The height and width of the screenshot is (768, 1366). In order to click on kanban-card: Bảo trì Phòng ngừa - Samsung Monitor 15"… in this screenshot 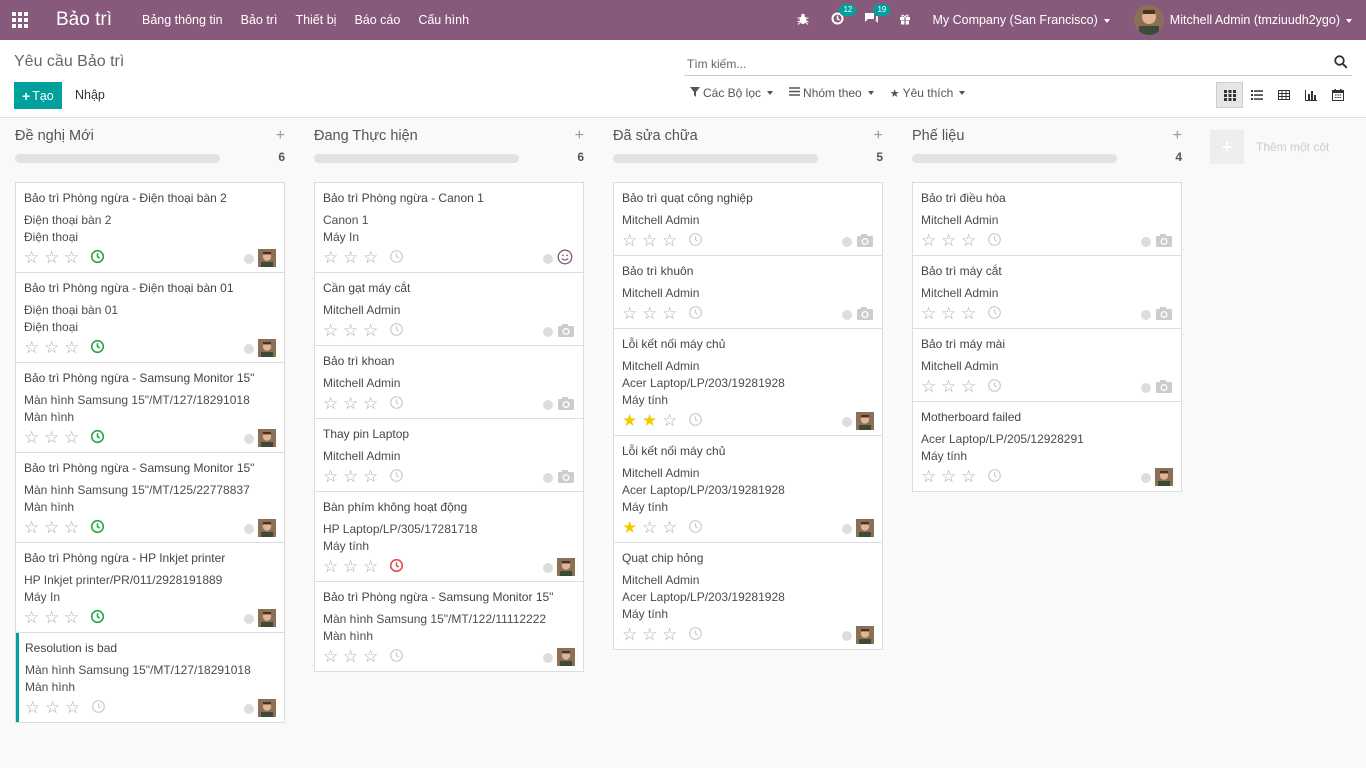, I will do `click(150, 408)`.